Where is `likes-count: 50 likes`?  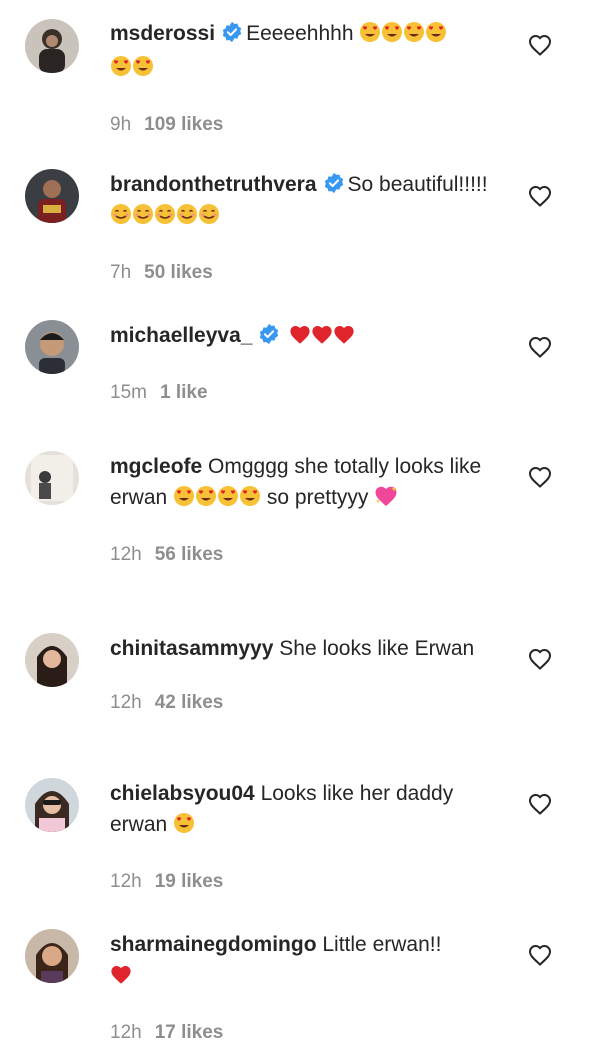
likes-count: 50 likes is located at coordinates (178, 272).